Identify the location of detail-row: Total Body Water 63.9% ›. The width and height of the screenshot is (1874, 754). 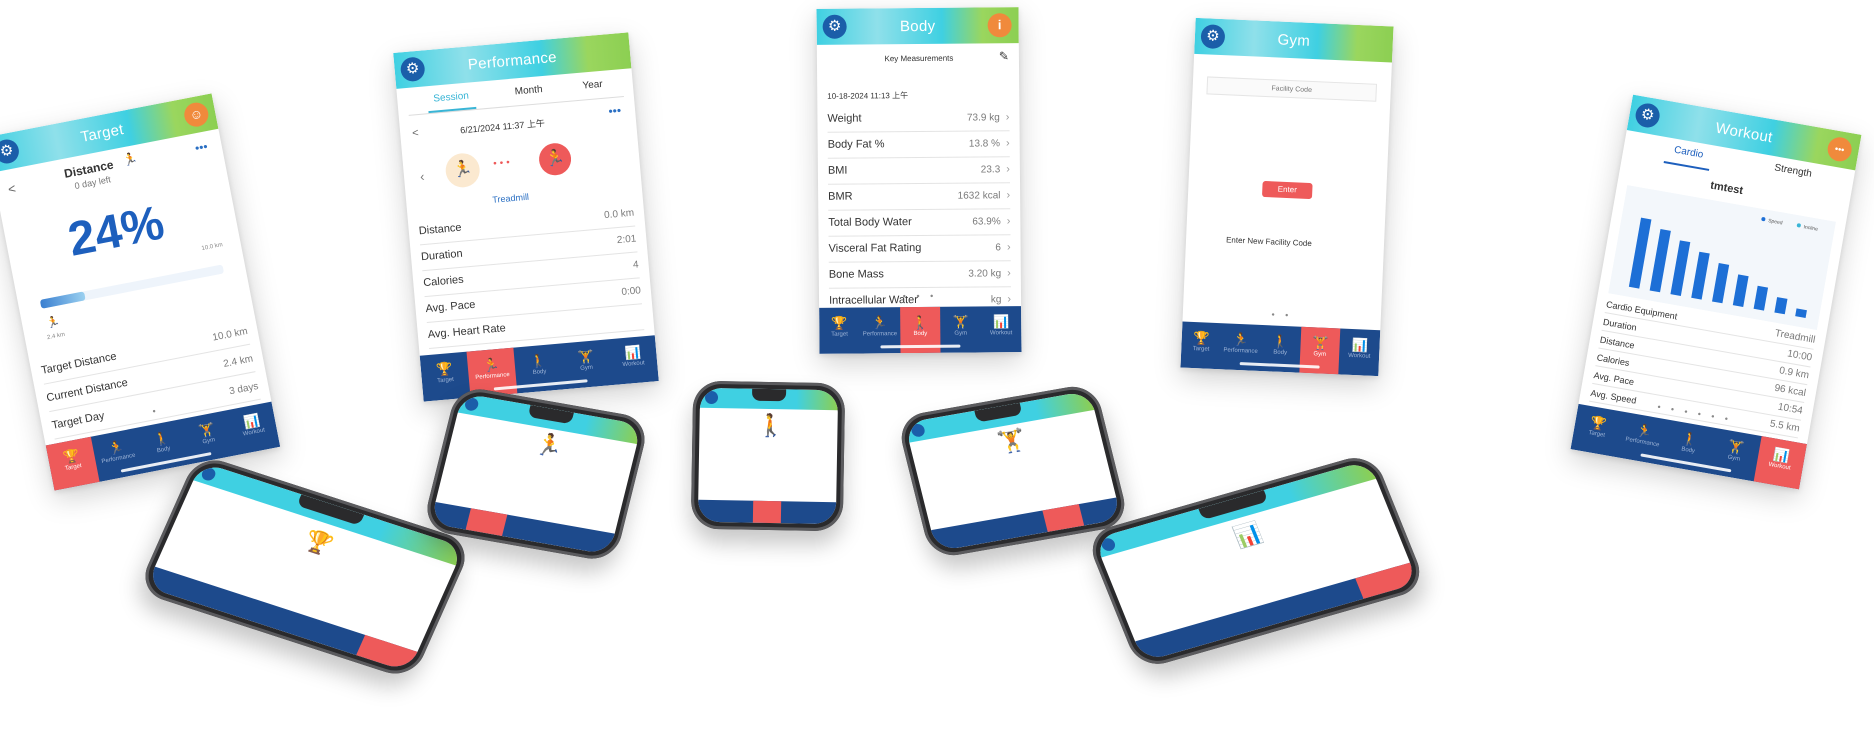
(919, 222).